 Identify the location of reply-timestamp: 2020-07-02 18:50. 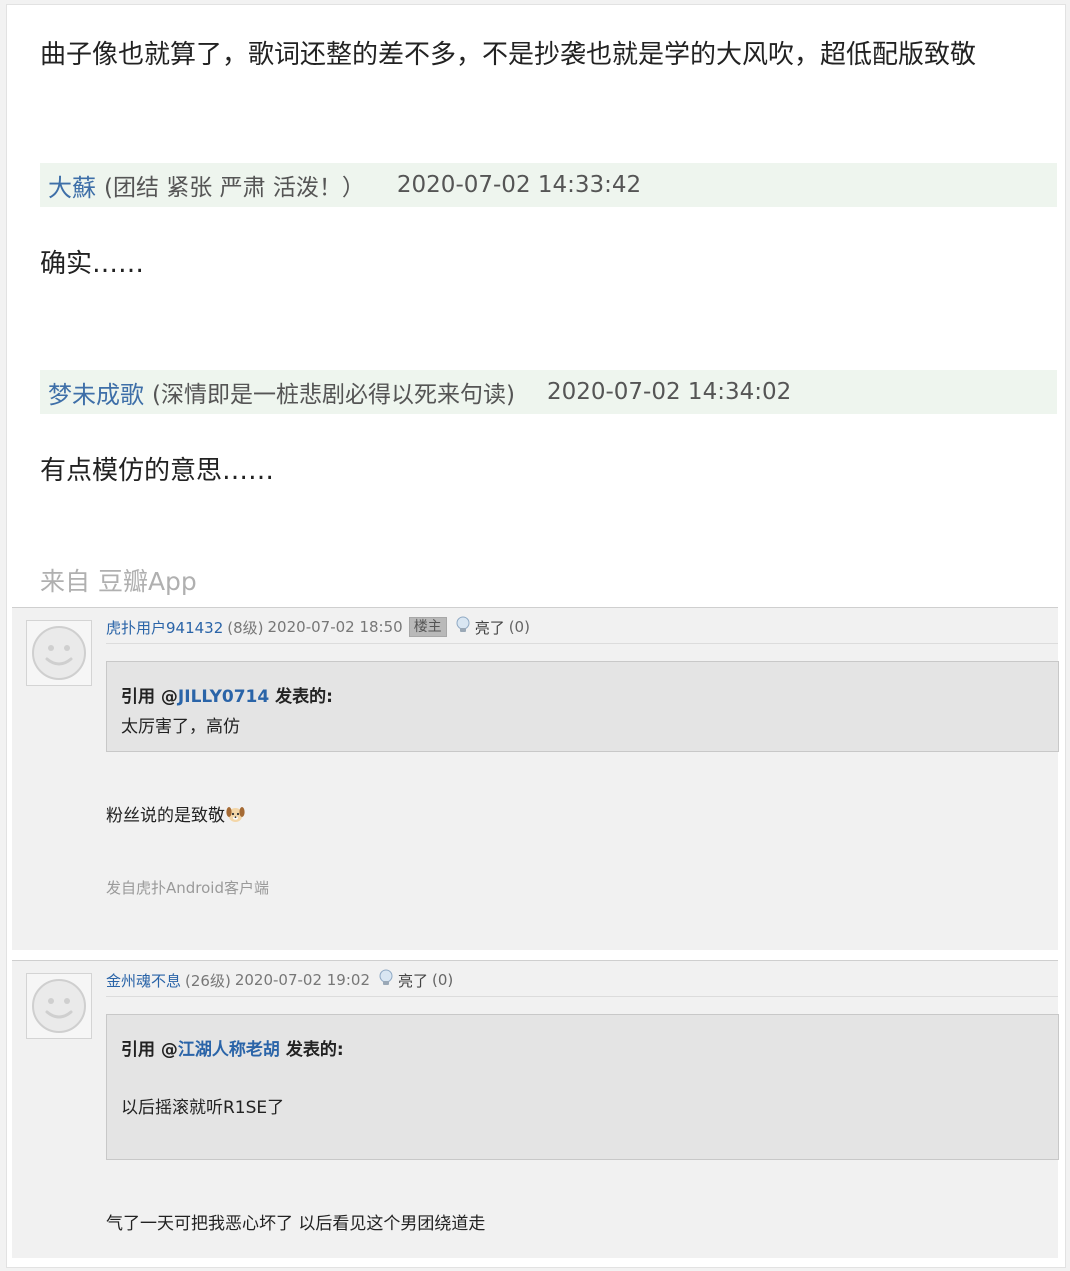
(335, 627).